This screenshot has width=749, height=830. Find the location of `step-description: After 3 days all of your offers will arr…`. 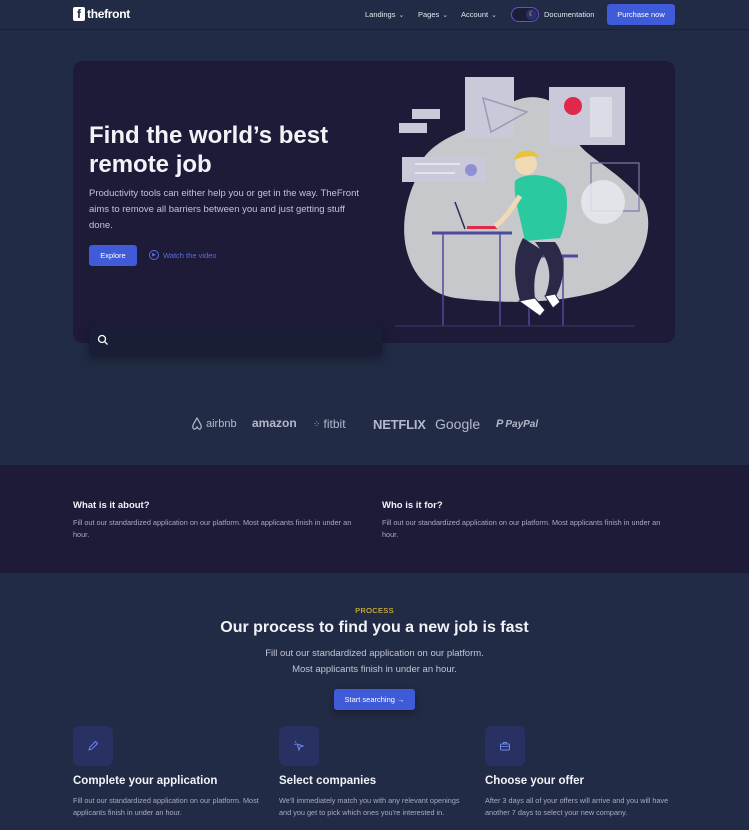

step-description: After 3 days all of your offers will arr… is located at coordinates (577, 806).